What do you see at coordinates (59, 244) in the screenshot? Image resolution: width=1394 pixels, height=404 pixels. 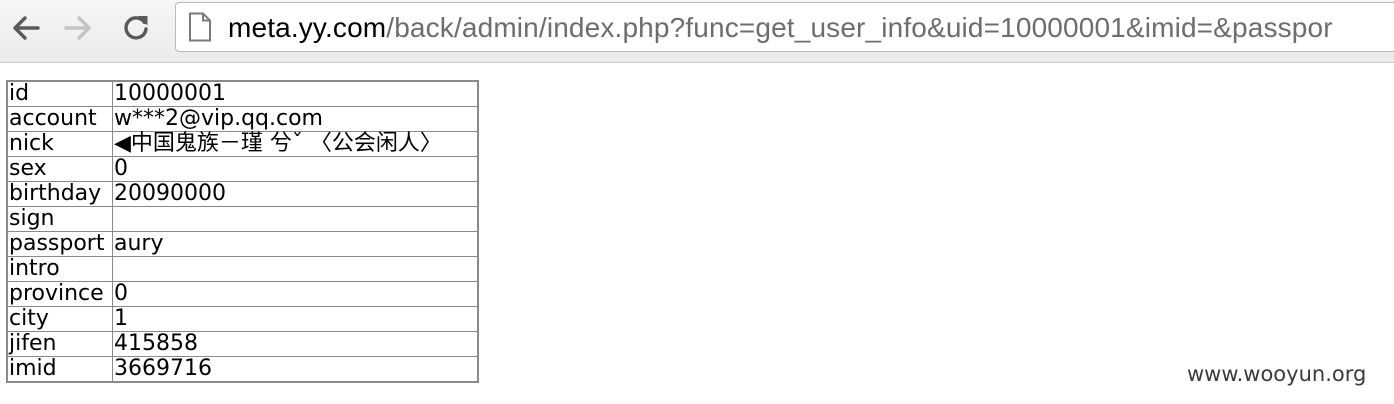 I see `field-name-cell: passport` at bounding box center [59, 244].